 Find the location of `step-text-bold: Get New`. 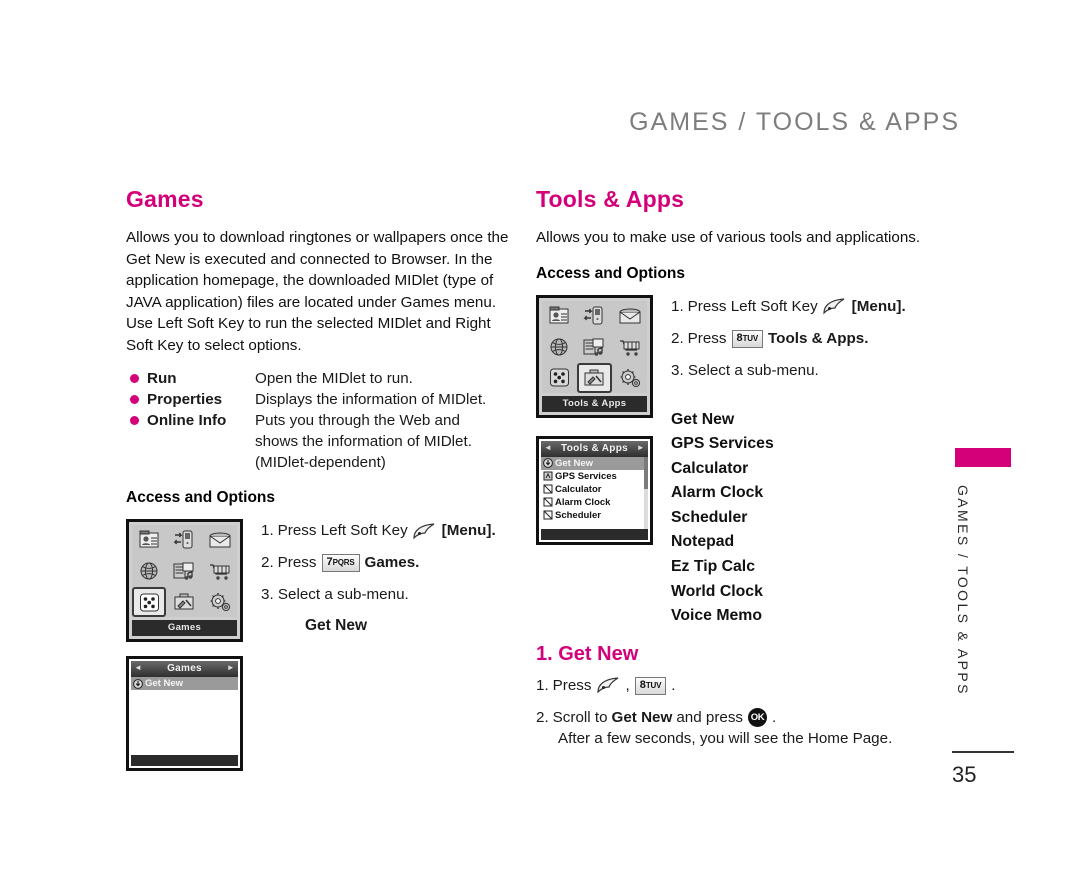

step-text-bold: Get New is located at coordinates (642, 717).